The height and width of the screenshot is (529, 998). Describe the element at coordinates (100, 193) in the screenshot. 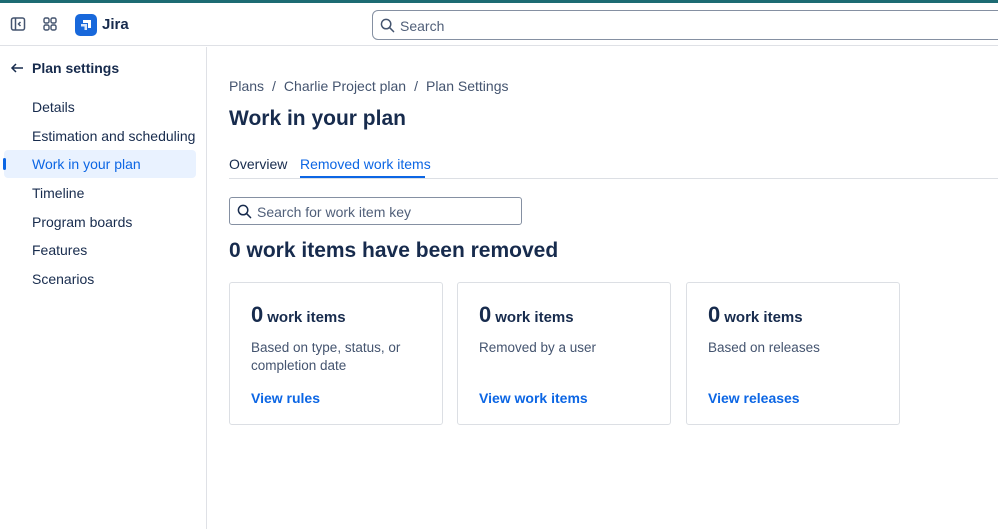

I see `sidebar-item-timeline: Timeline` at that location.